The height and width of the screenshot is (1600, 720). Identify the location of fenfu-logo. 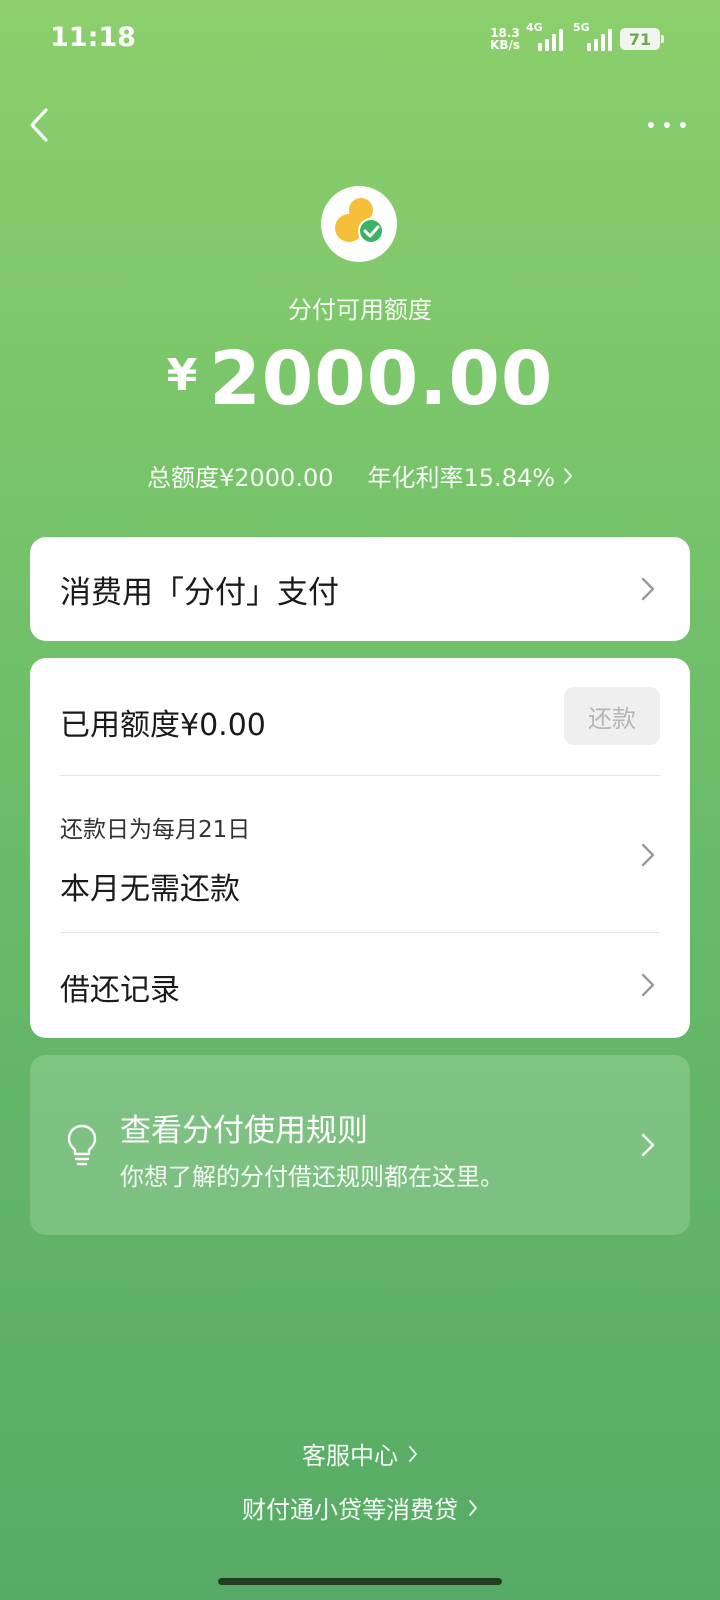
(359, 224).